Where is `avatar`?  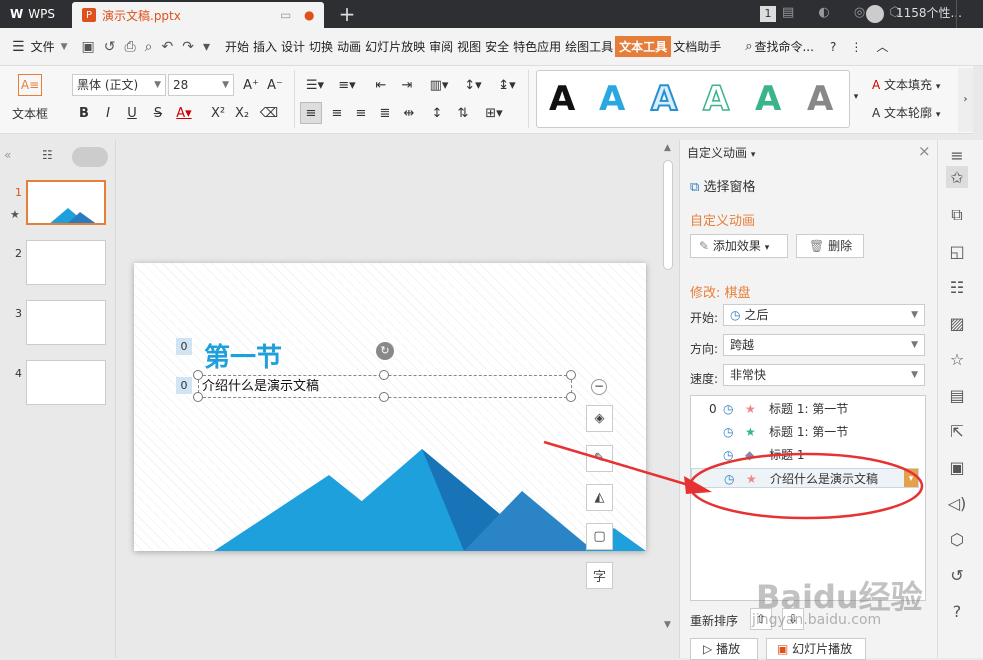
avatar is located at coordinates (875, 14).